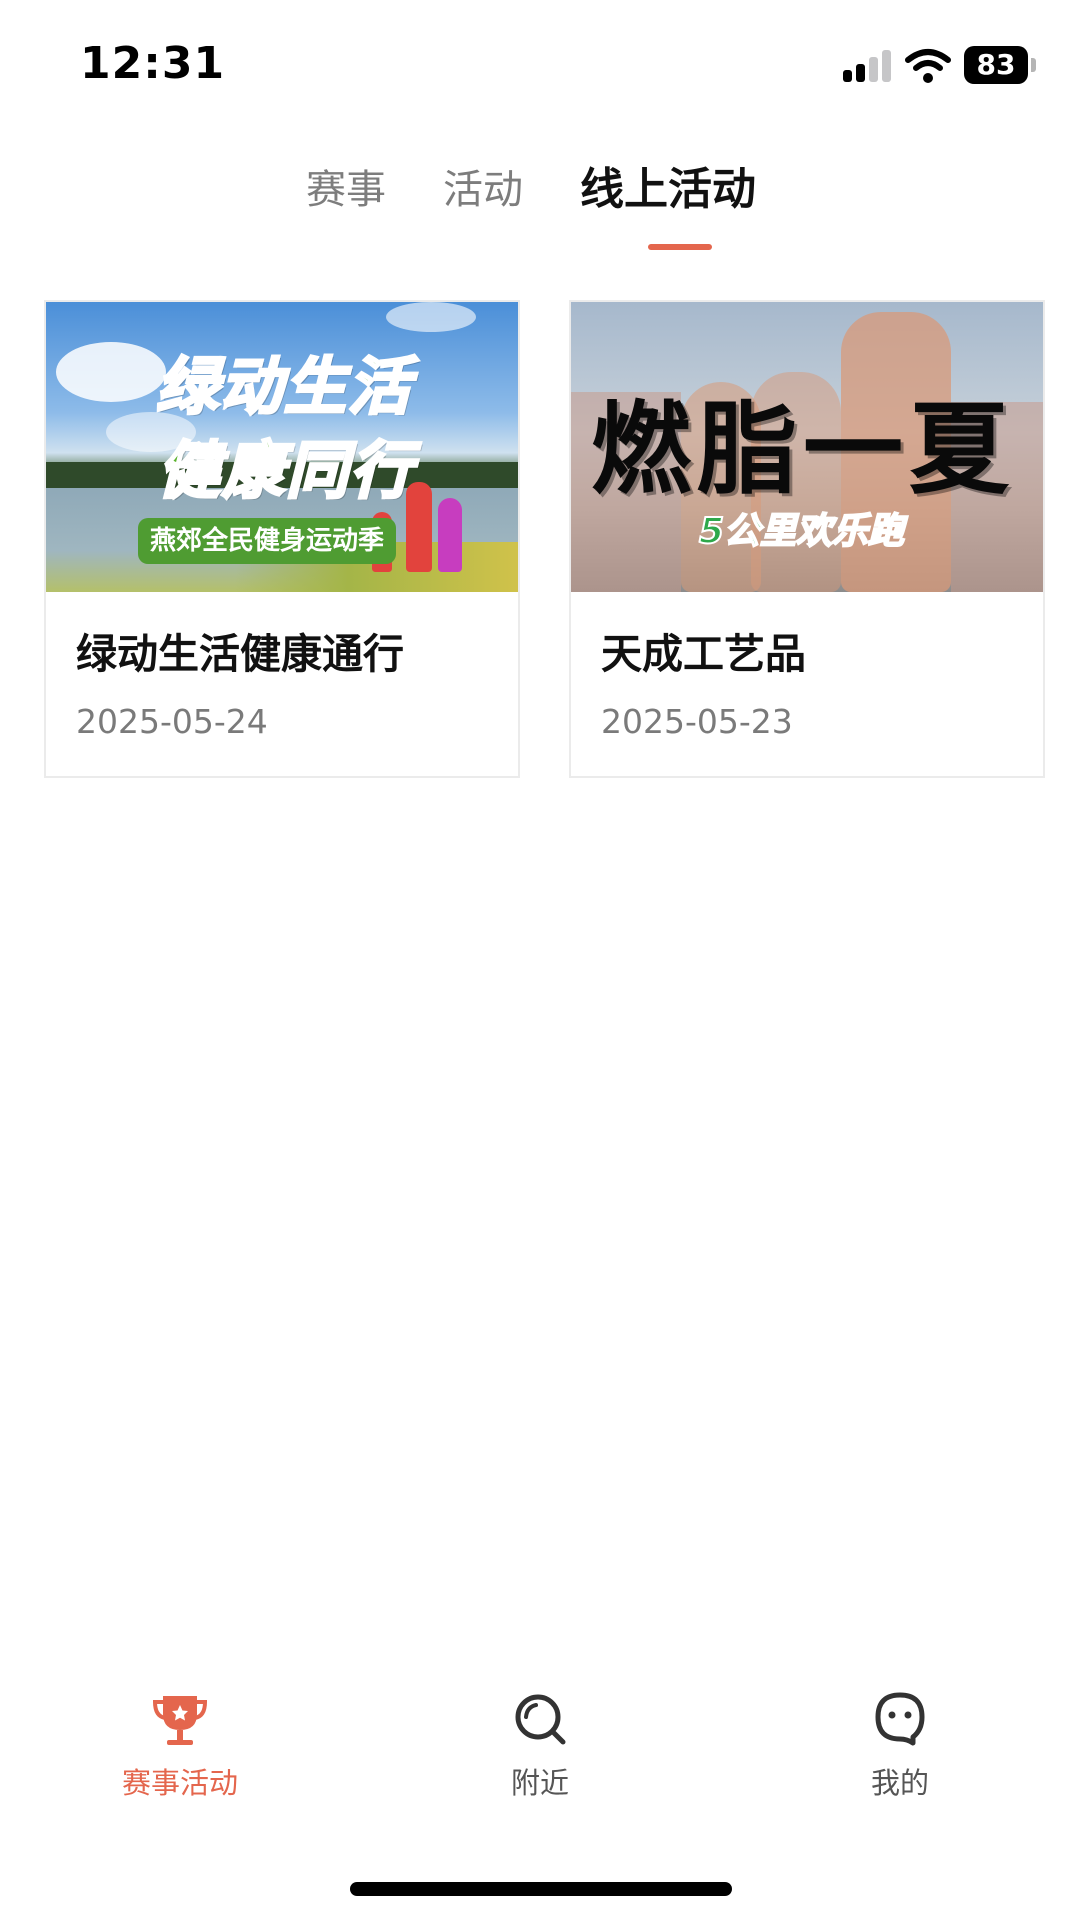  What do you see at coordinates (928, 66) in the screenshot?
I see `wifi-icon` at bounding box center [928, 66].